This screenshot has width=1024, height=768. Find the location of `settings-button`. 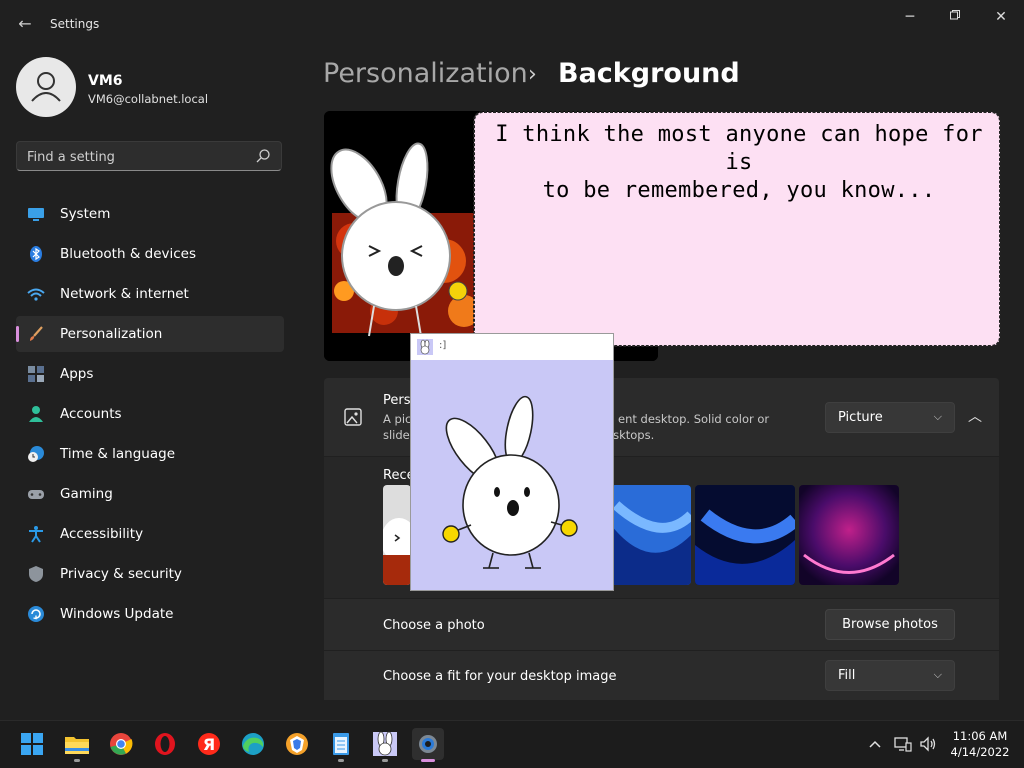

settings-button is located at coordinates (428, 744).